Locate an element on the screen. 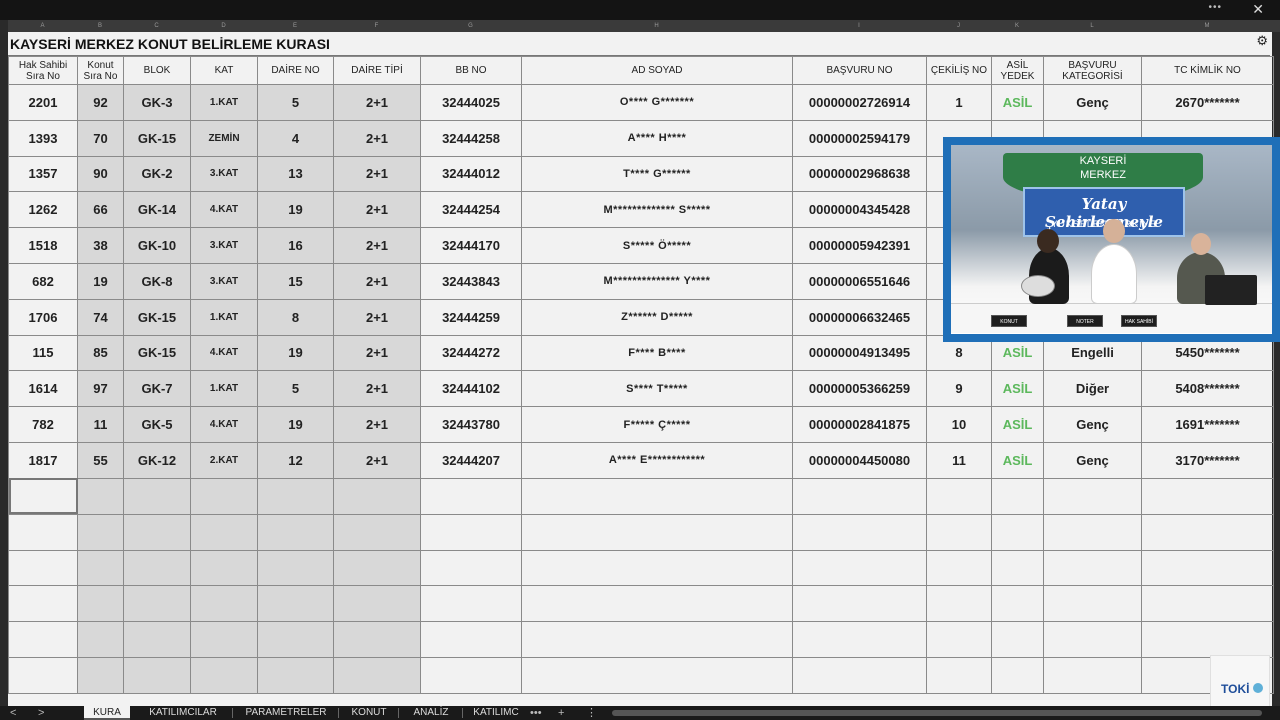 This screenshot has width=1280, height=720. cell-daire-no: 8 is located at coordinates (295, 317).